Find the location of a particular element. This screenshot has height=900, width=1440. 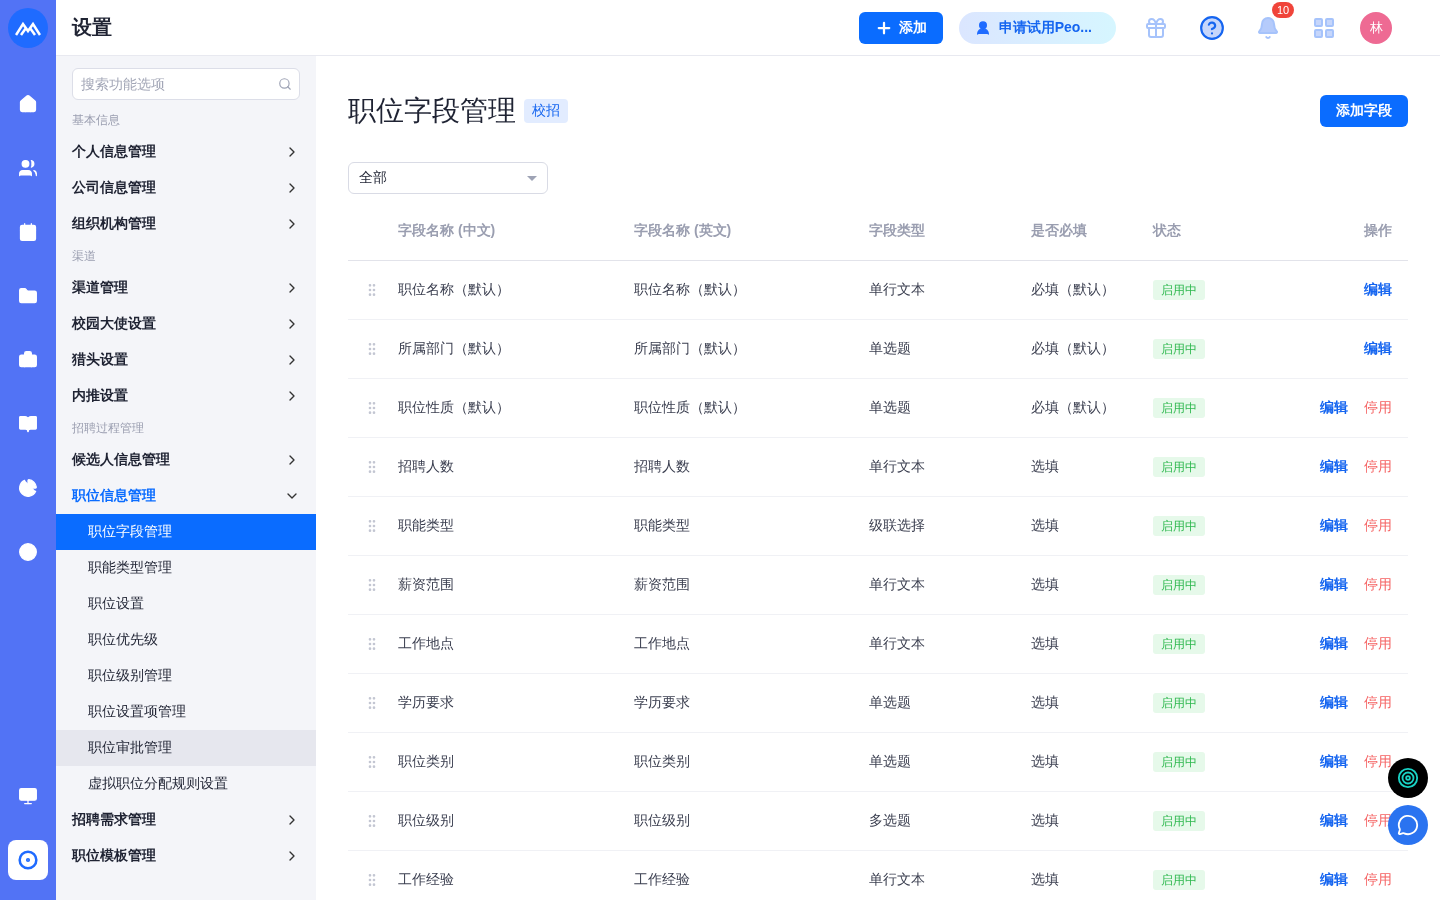

logo-icon is located at coordinates (28, 28).